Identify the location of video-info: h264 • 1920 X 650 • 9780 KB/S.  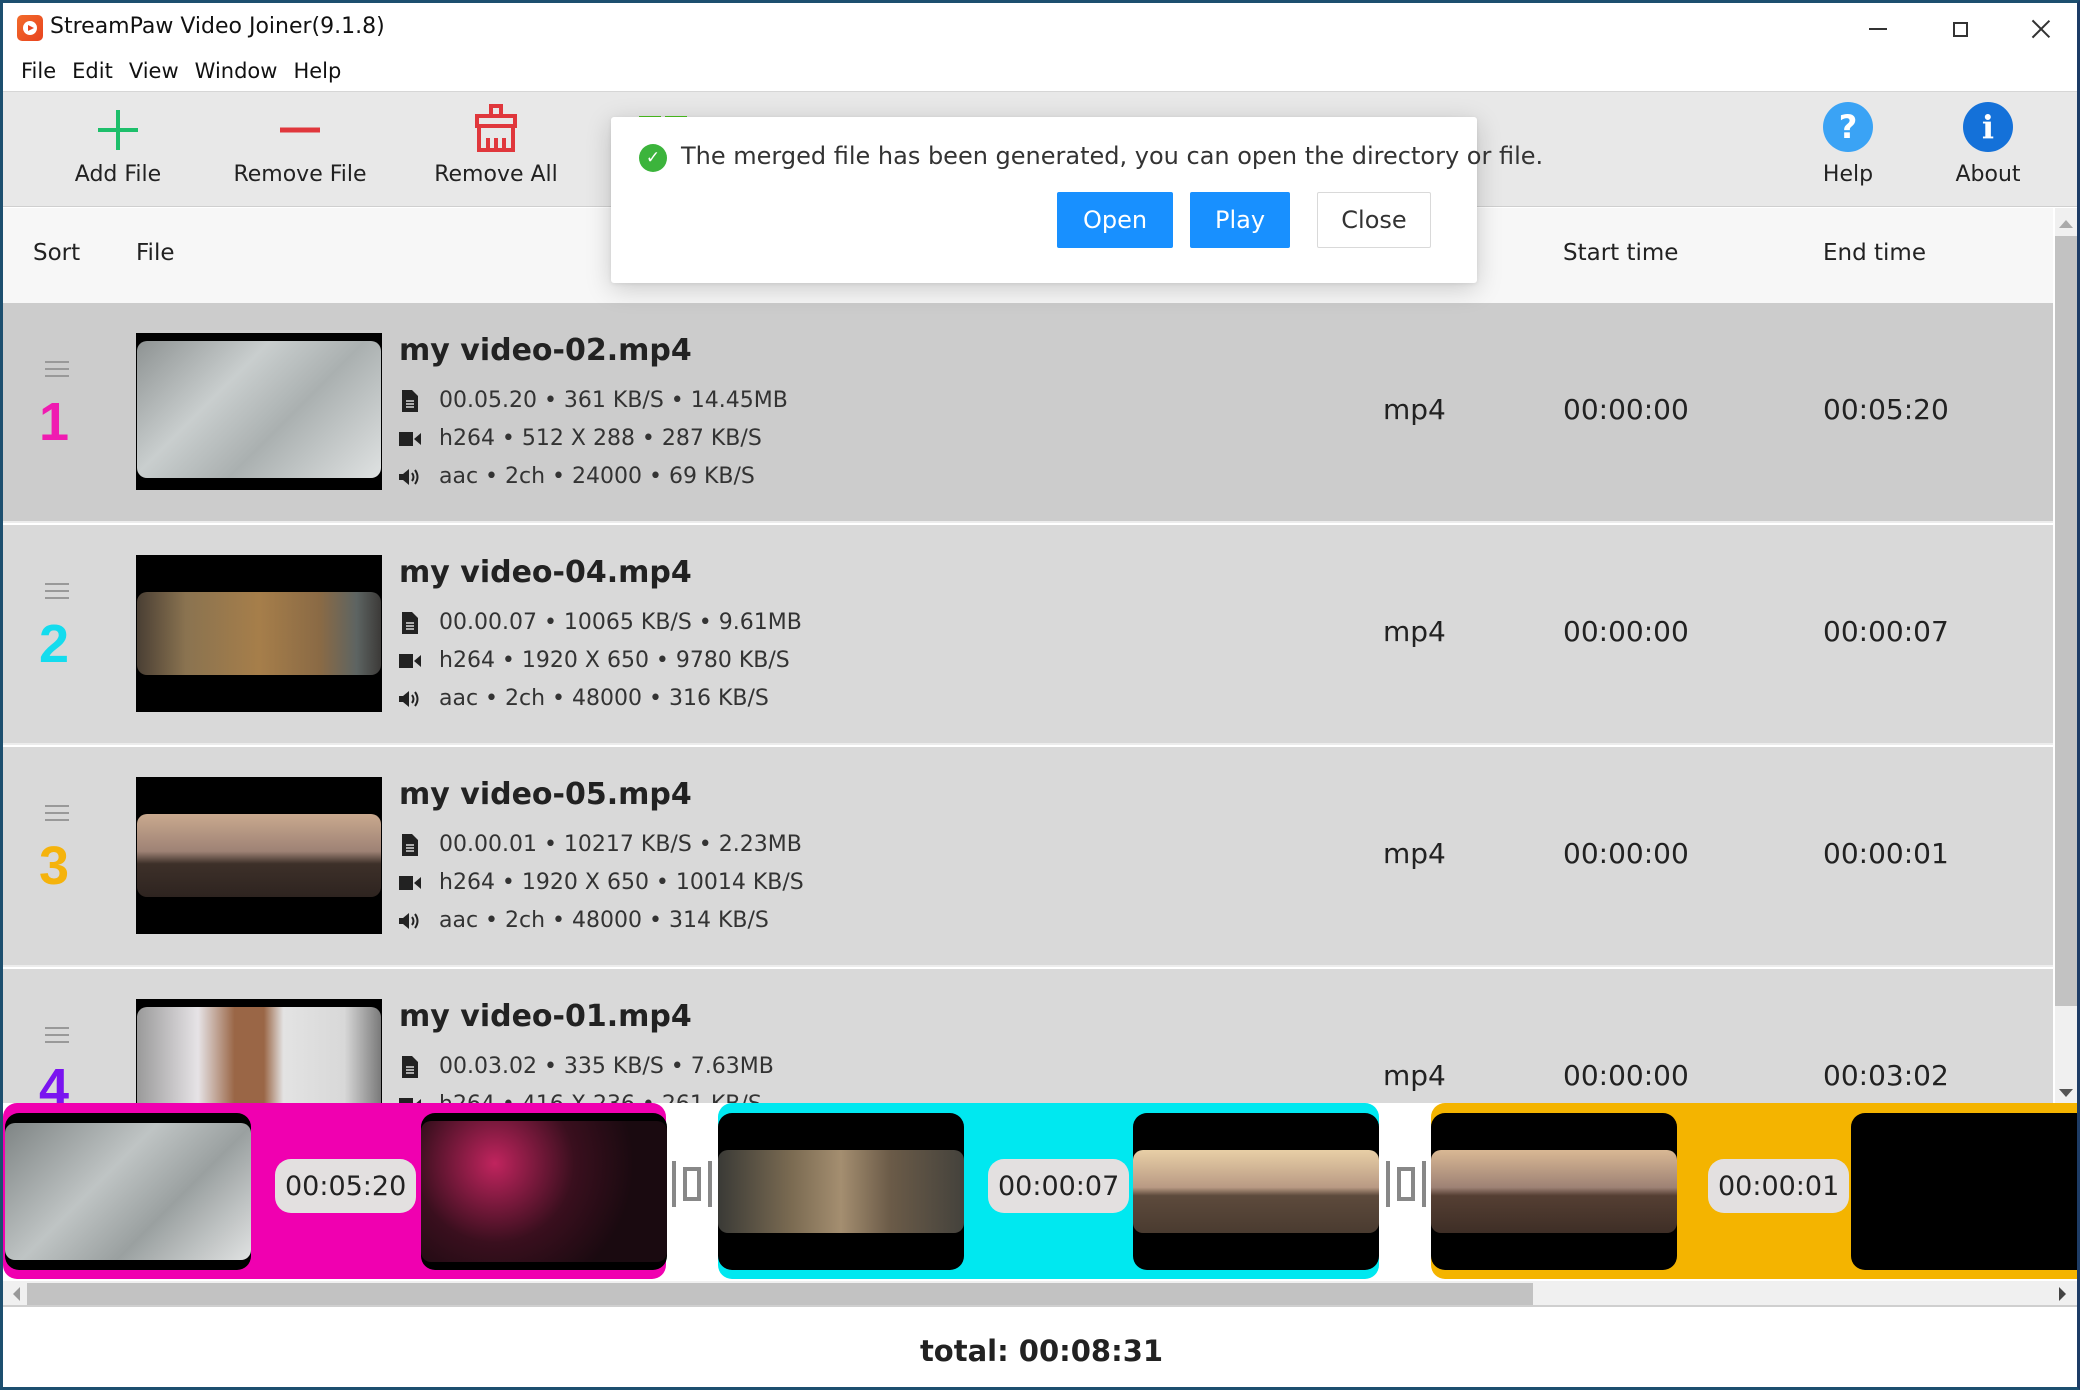
(594, 660).